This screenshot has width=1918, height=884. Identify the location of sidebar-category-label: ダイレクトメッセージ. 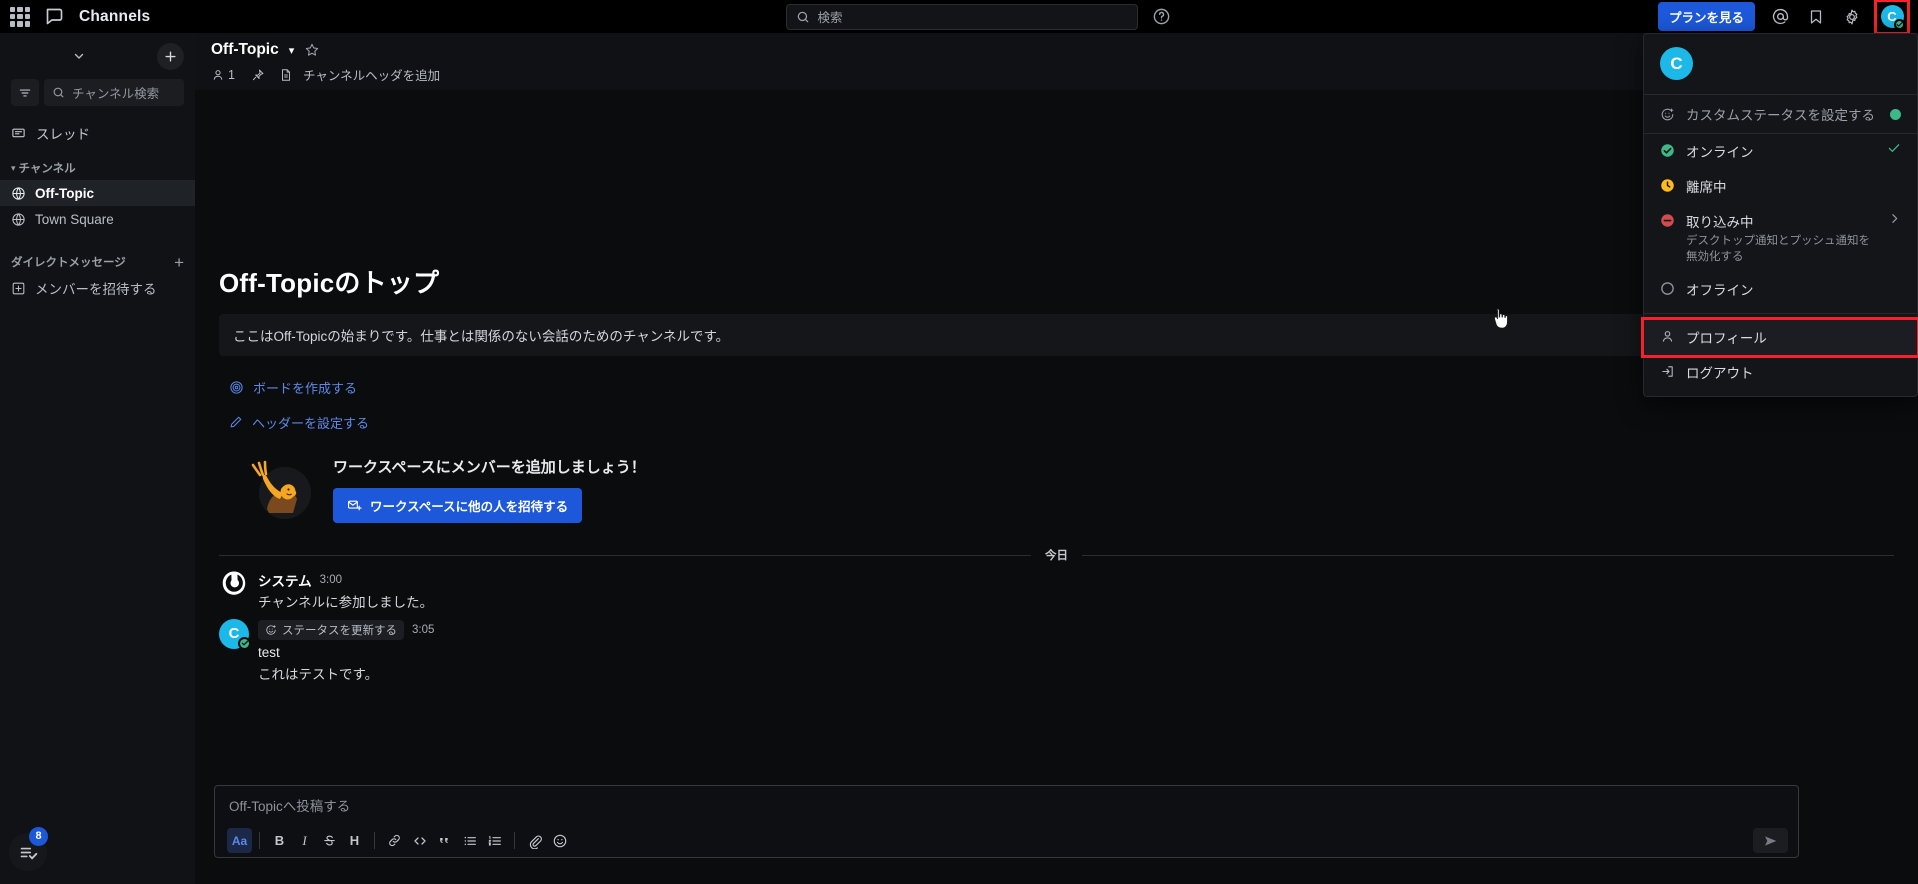
(68, 262).